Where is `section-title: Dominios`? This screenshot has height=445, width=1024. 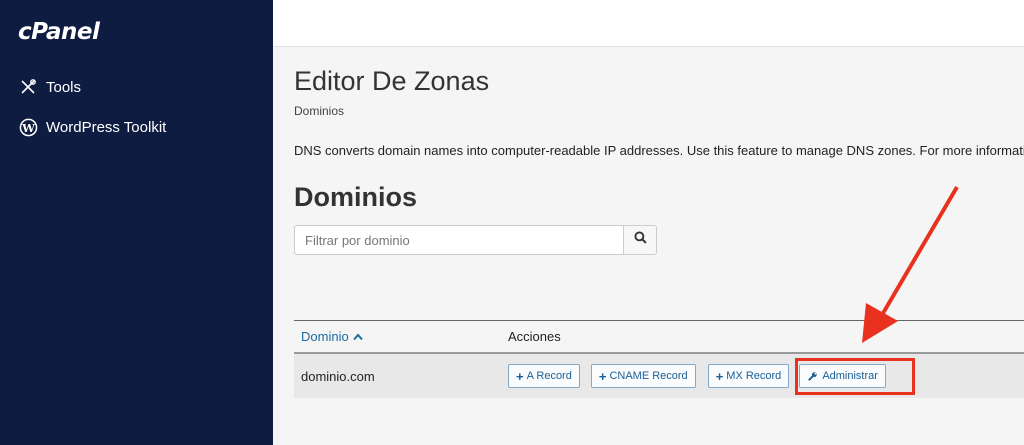 section-title: Dominios is located at coordinates (356, 197).